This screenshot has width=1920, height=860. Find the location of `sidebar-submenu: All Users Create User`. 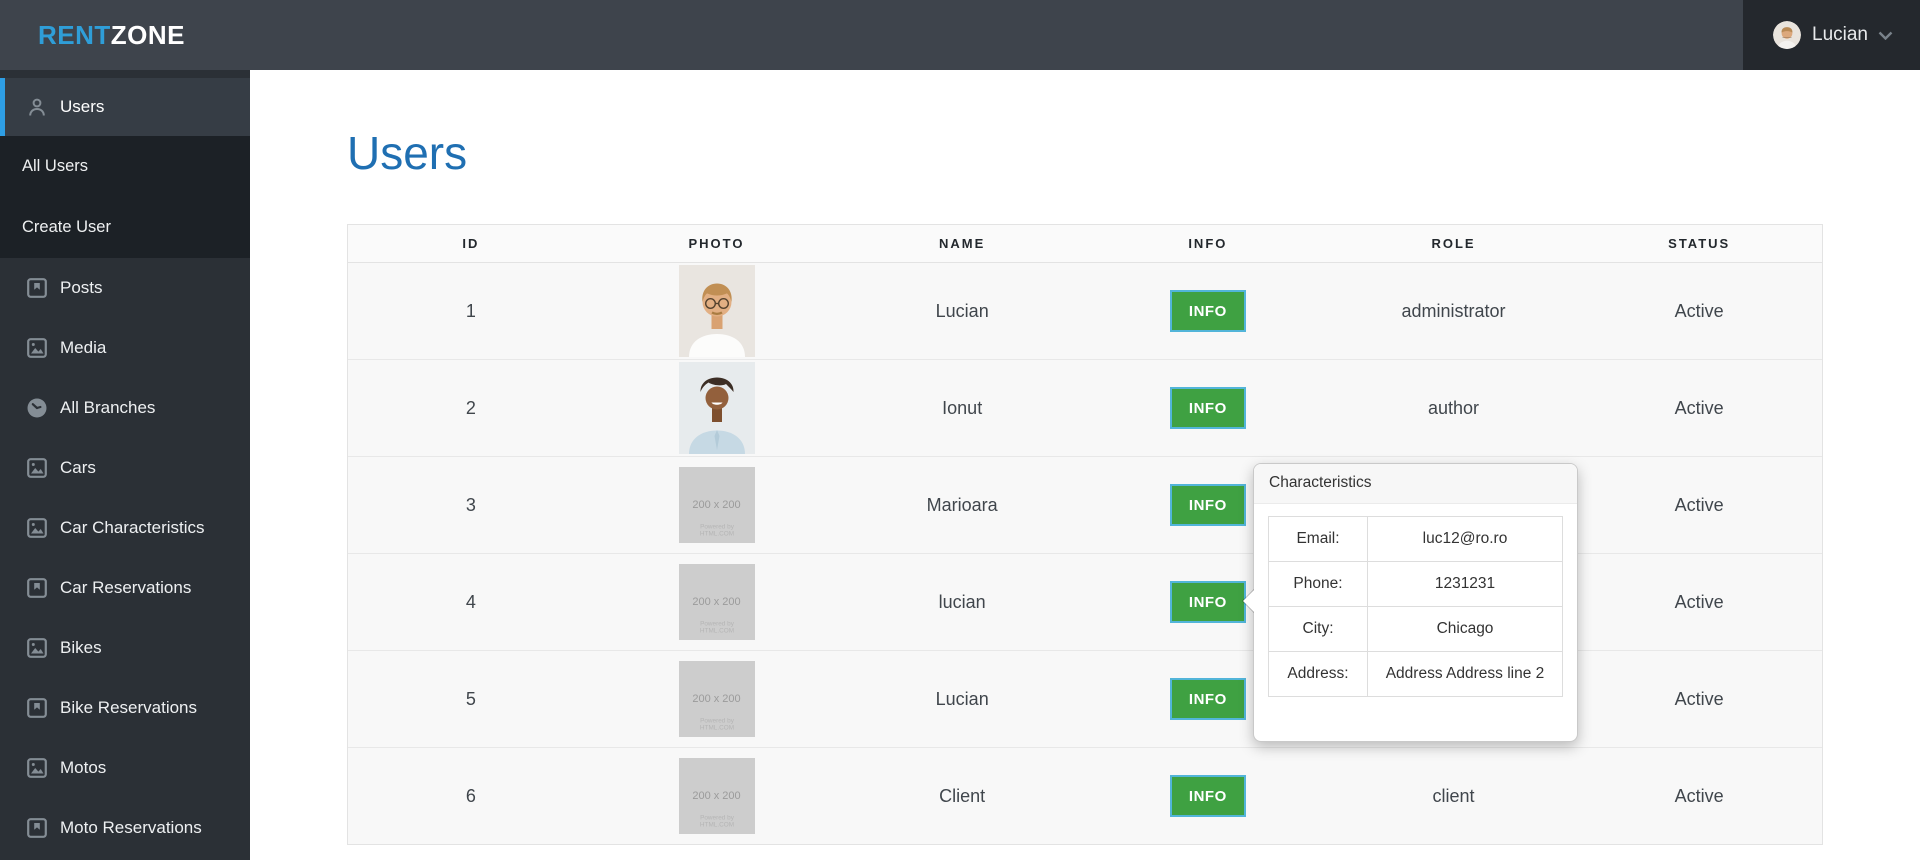

sidebar-submenu: All Users Create User is located at coordinates (125, 197).